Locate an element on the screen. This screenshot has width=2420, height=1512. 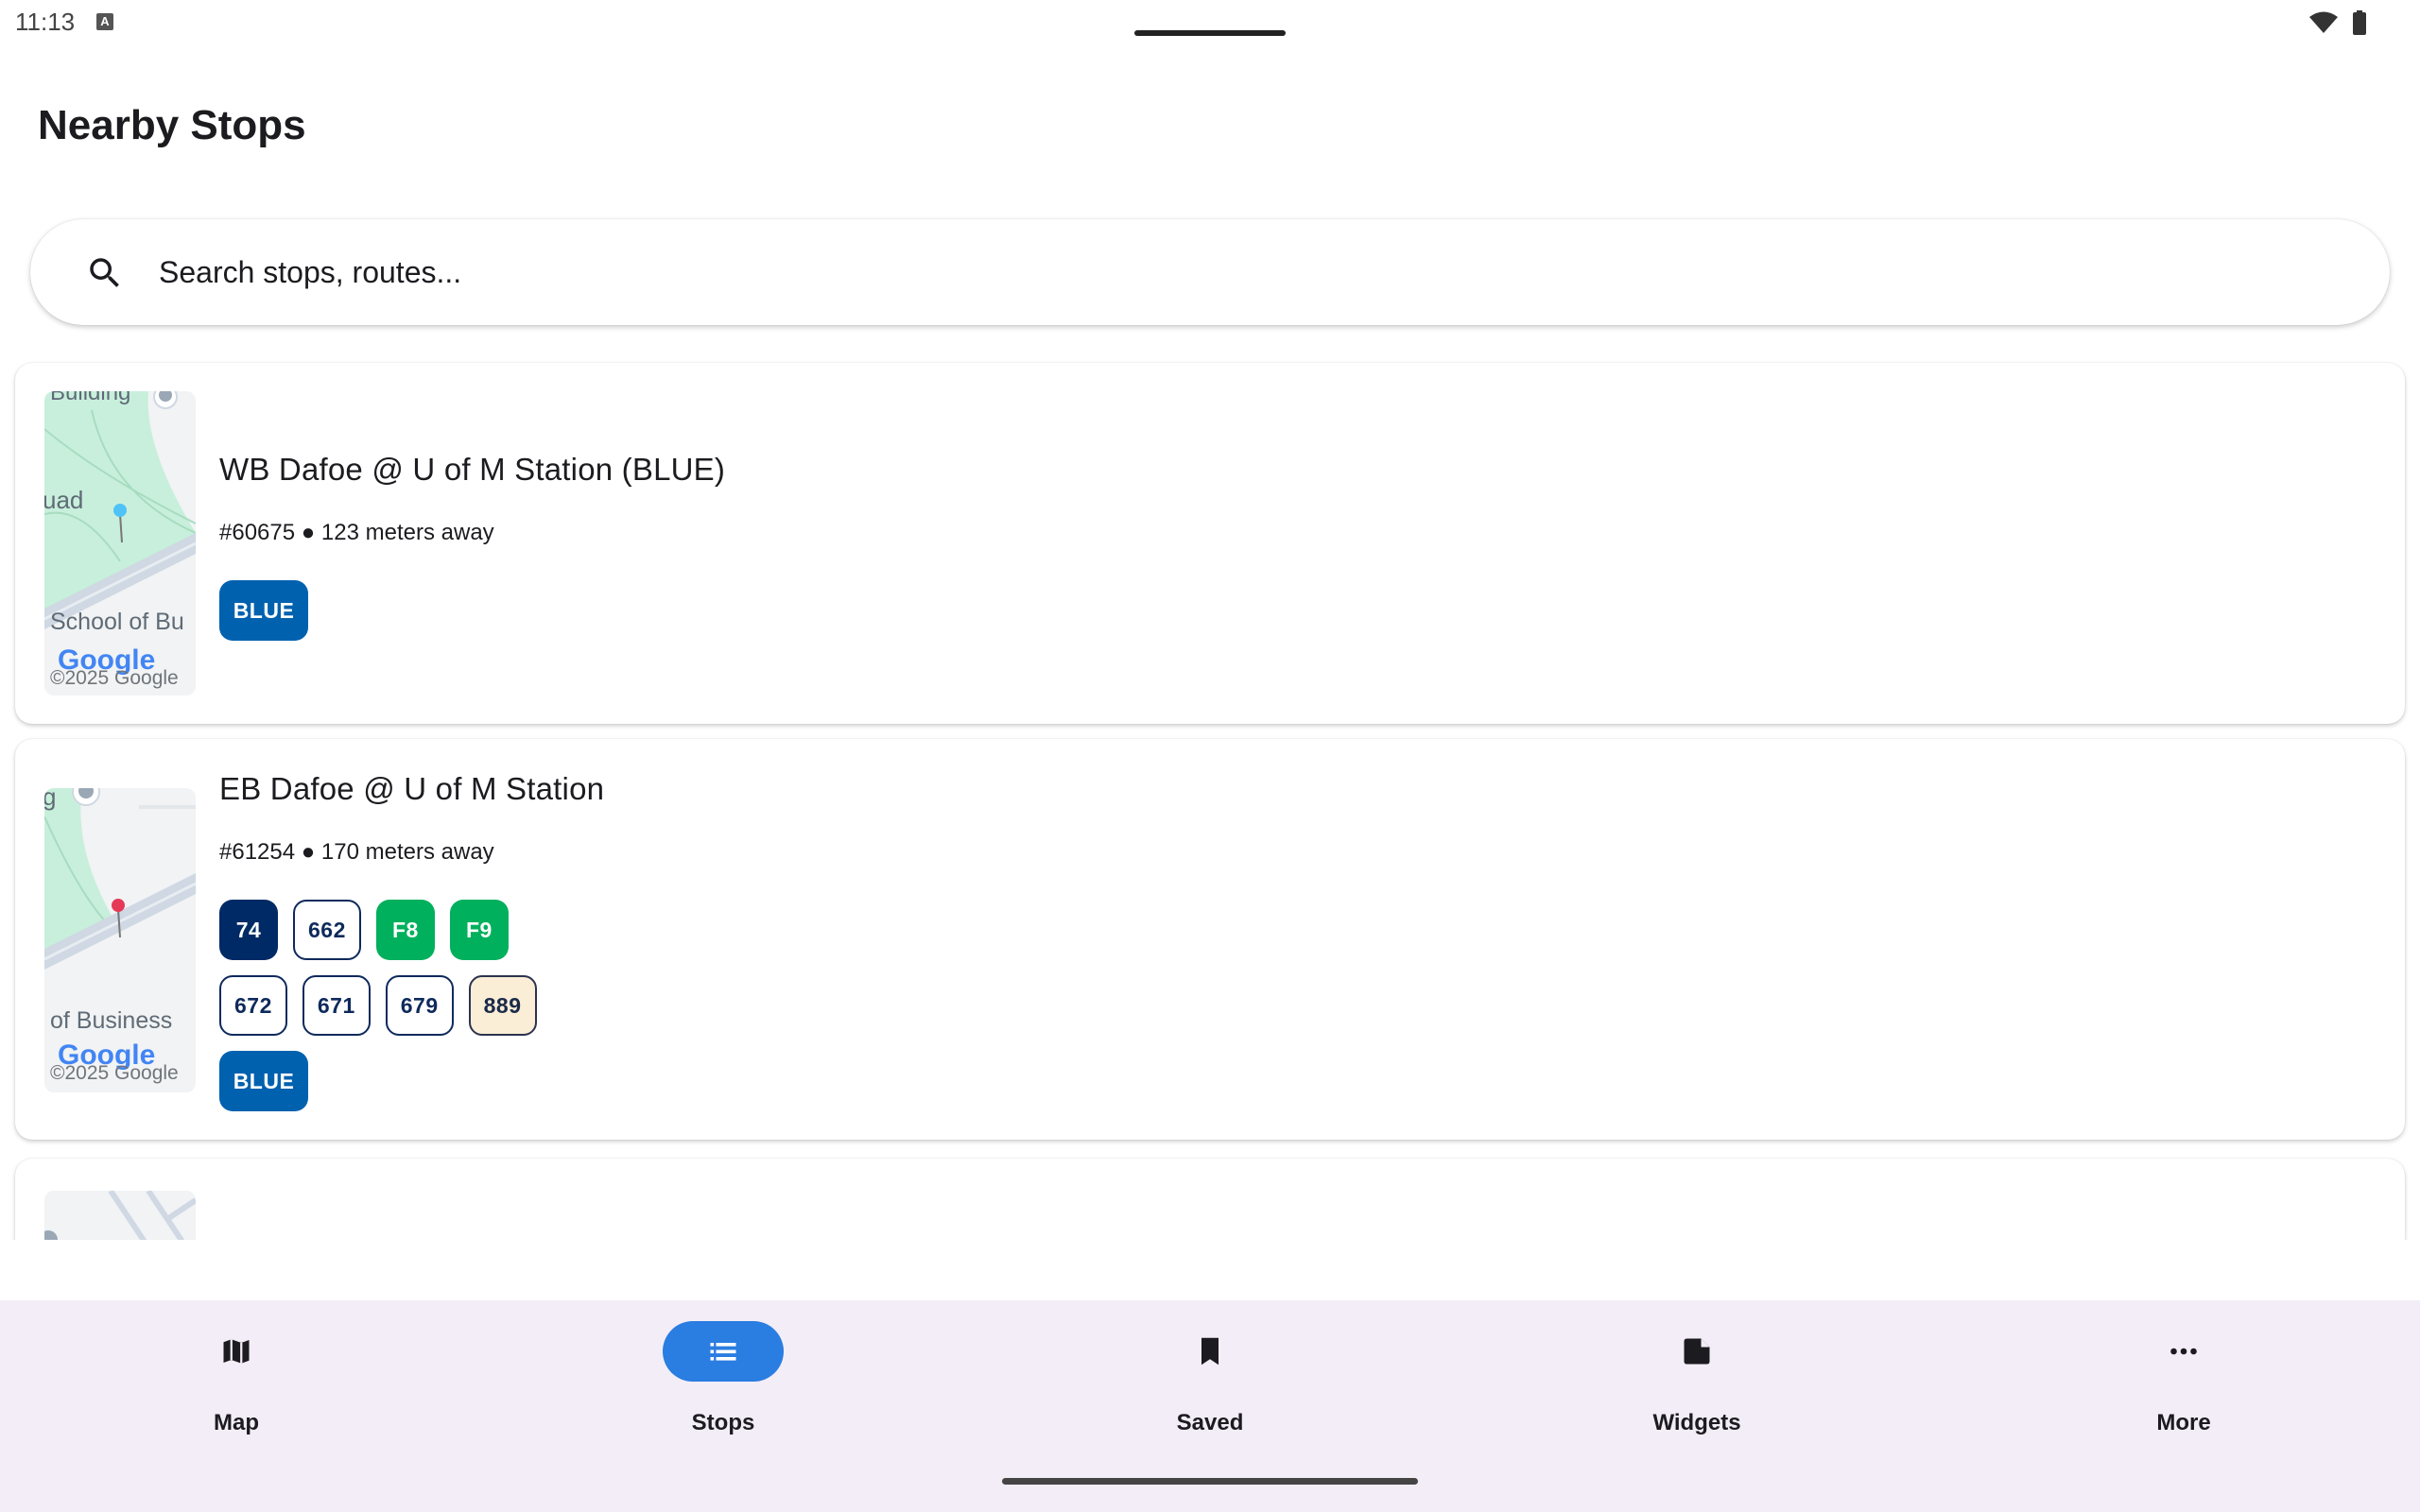
list-icon is located at coordinates (723, 1352).